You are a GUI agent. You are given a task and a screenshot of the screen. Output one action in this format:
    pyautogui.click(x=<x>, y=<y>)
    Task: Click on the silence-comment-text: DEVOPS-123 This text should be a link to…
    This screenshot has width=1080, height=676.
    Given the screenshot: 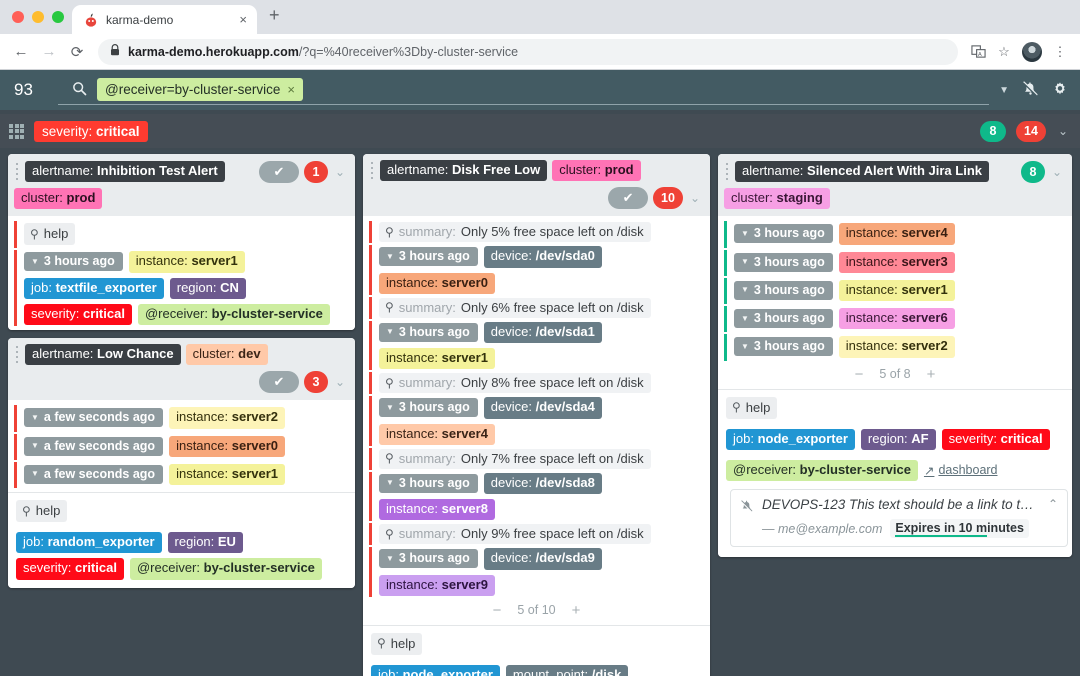 What is the action you would take?
    pyautogui.click(x=901, y=504)
    